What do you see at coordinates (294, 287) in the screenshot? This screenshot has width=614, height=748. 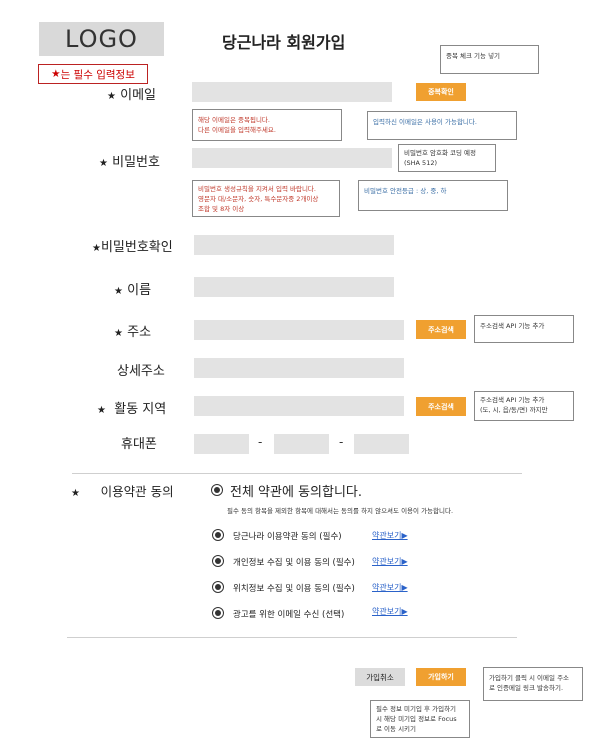 I see `name-input` at bounding box center [294, 287].